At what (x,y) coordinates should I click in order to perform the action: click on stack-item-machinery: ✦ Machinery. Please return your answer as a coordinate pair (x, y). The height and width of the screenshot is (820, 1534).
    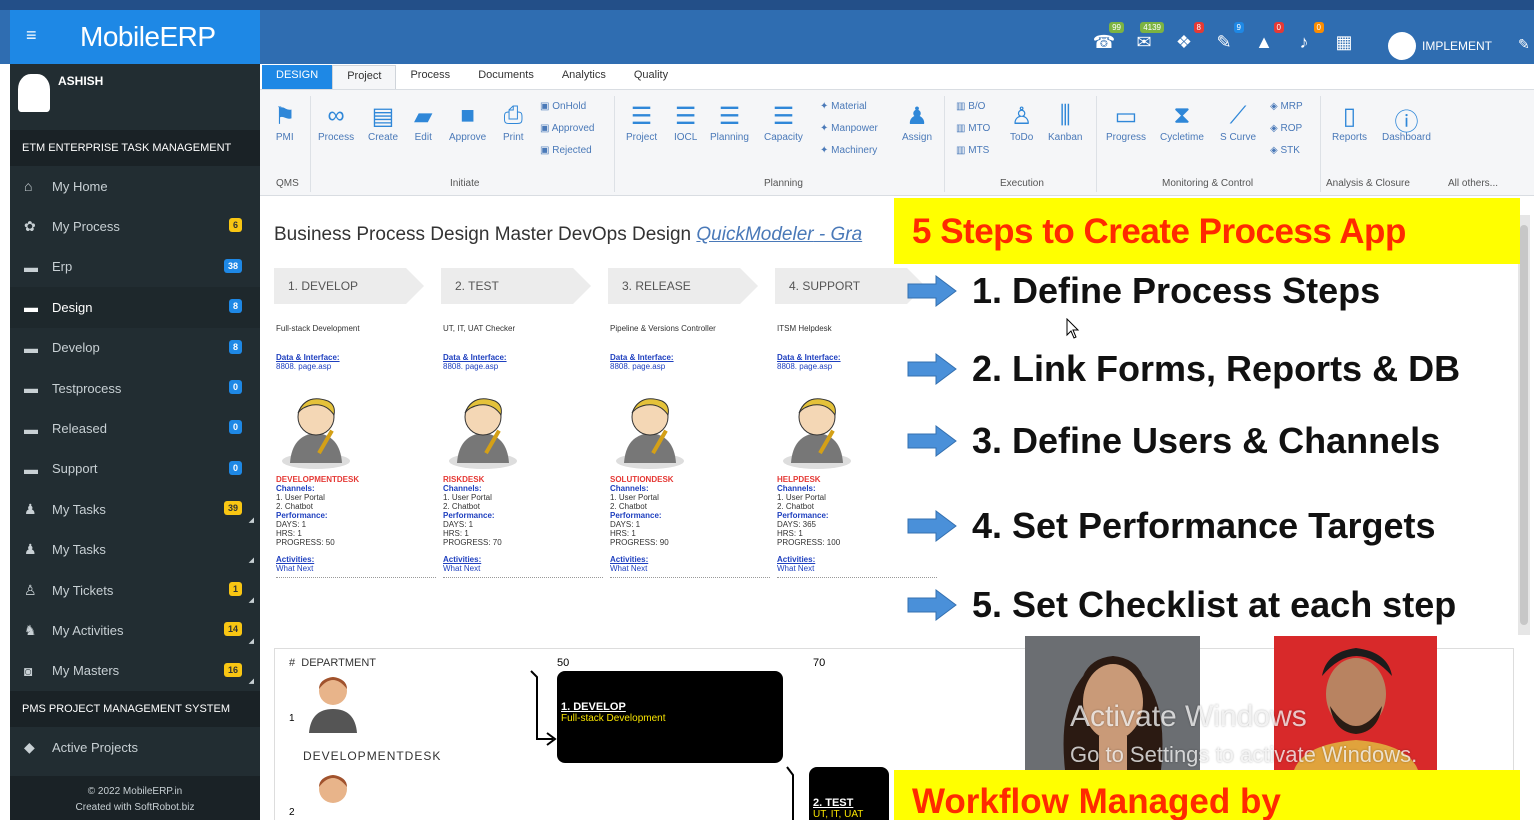
    Looking at the image, I should click on (849, 151).